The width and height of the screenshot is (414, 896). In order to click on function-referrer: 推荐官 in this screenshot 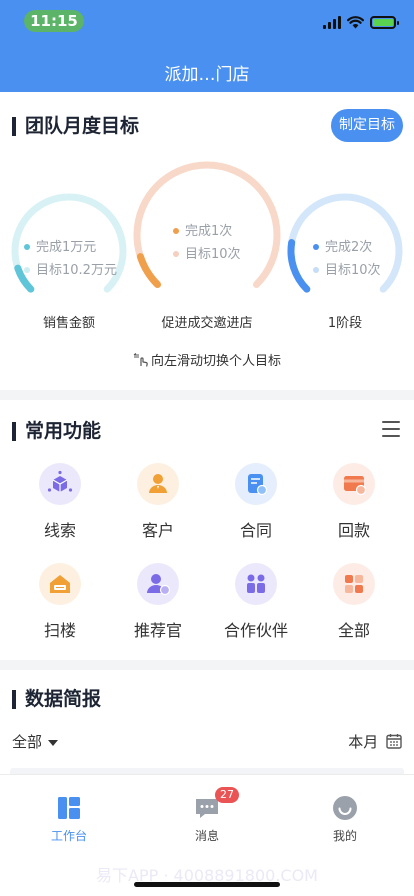, I will do `click(158, 602)`.